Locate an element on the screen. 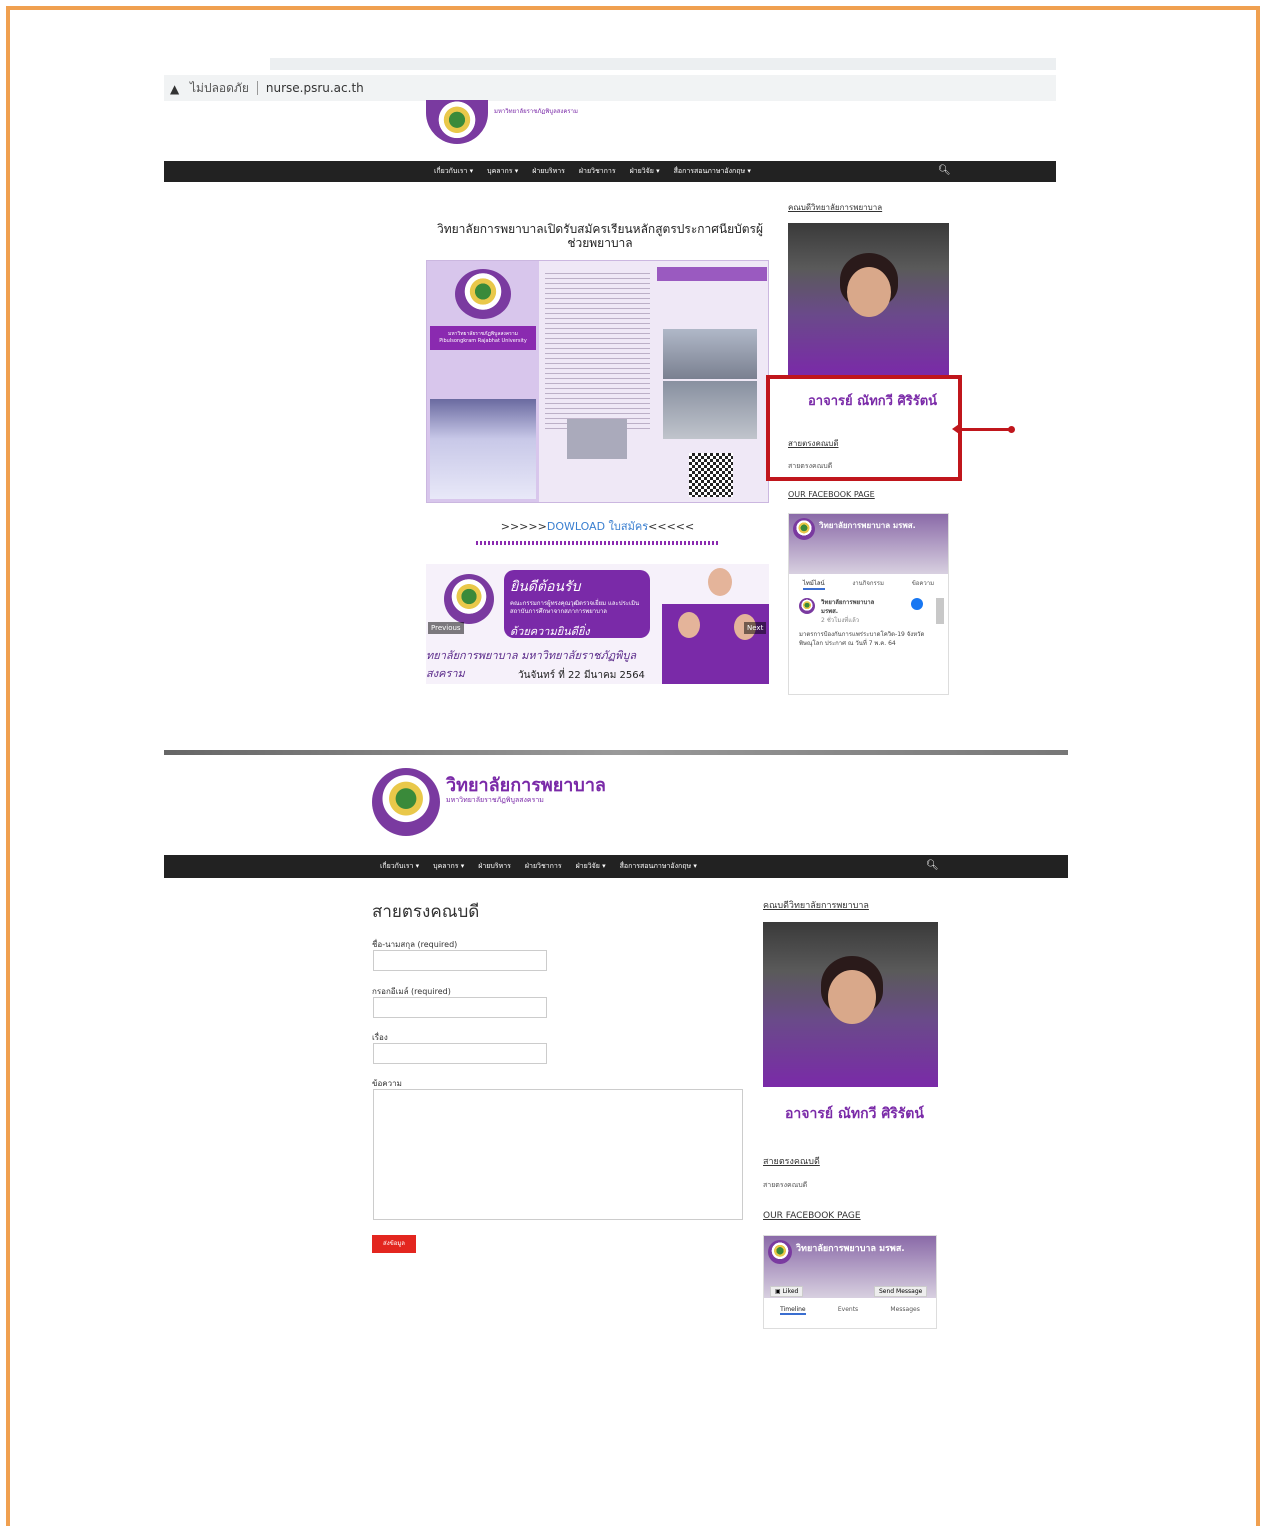 Image resolution: width=1266 pixels, height=1526 pixels. download-suffix: <<<<< is located at coordinates (671, 526).